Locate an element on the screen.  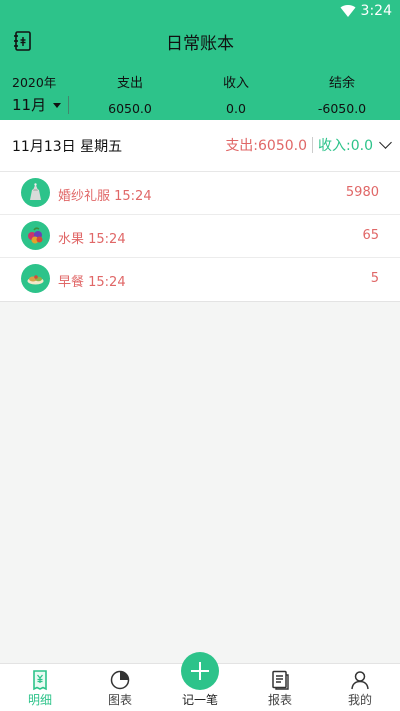
report-icon is located at coordinates (280, 680).